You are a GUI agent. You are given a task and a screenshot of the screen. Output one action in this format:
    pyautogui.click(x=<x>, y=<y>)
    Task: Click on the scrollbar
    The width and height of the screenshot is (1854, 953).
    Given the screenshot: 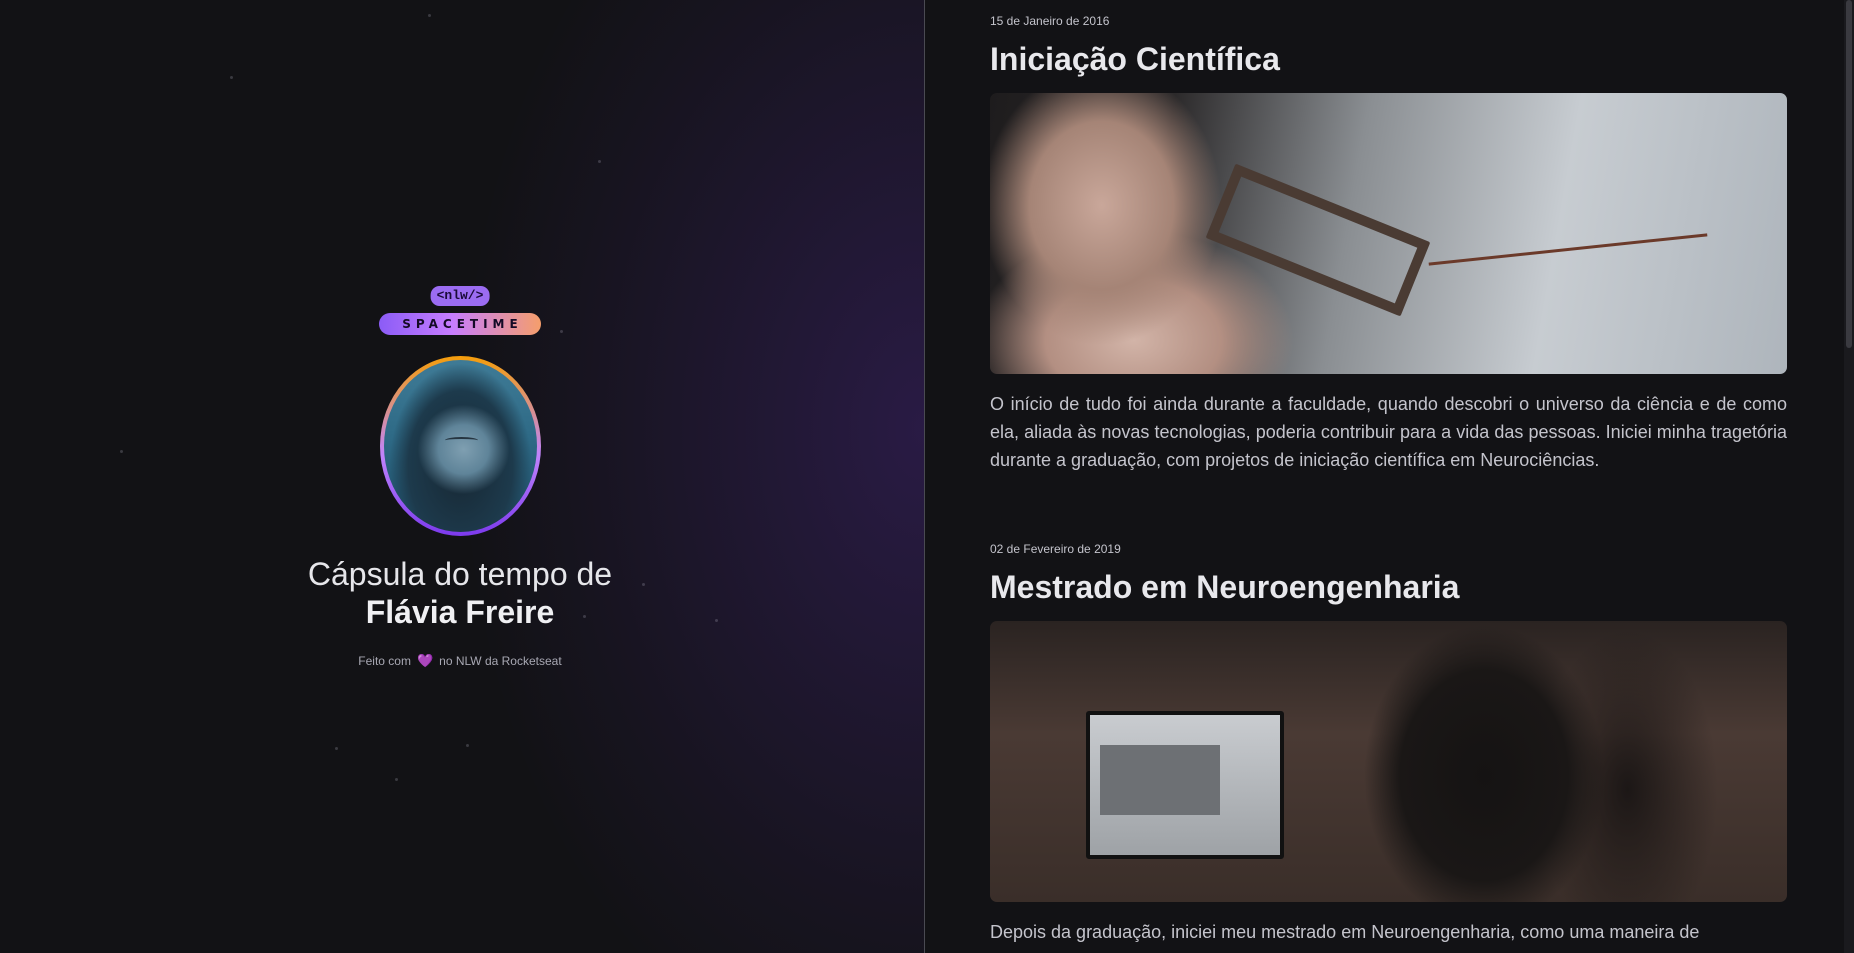 What is the action you would take?
    pyautogui.click(x=1849, y=476)
    